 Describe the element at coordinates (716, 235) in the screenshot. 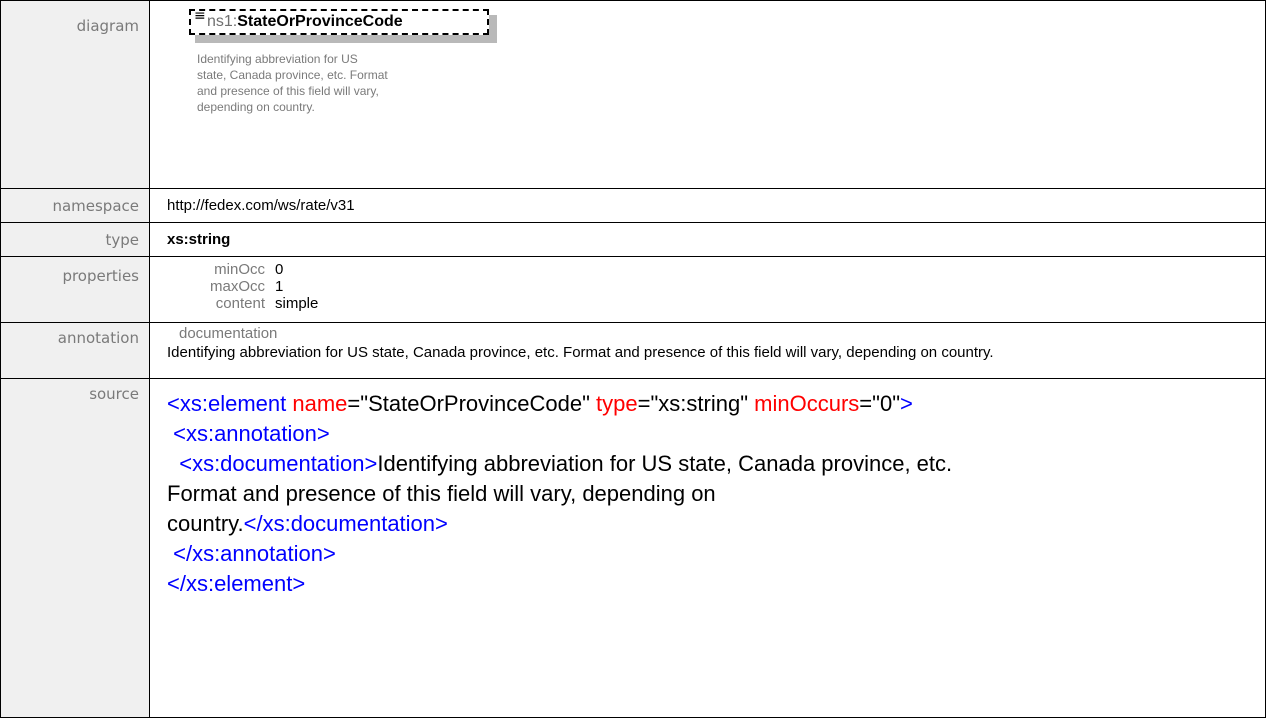

I see `type-value: xs:string` at that location.